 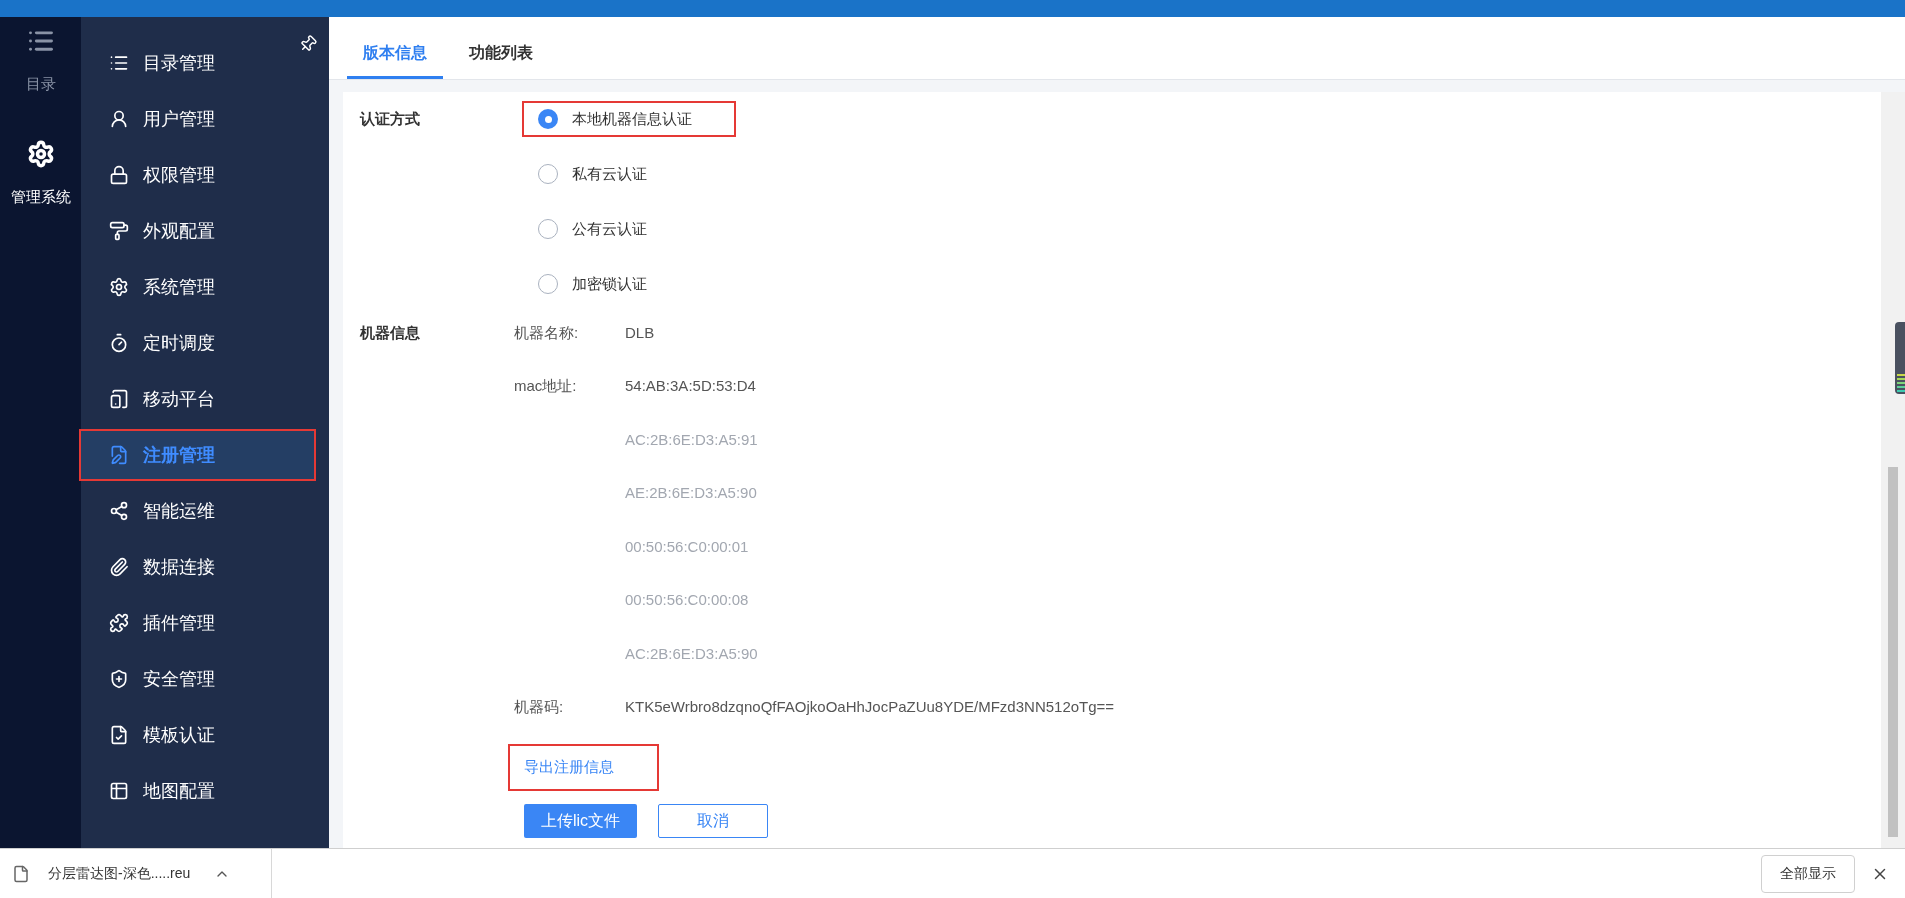 I want to click on mac-address: 54:AB:3A:5D:53:D4, so click(x=691, y=386).